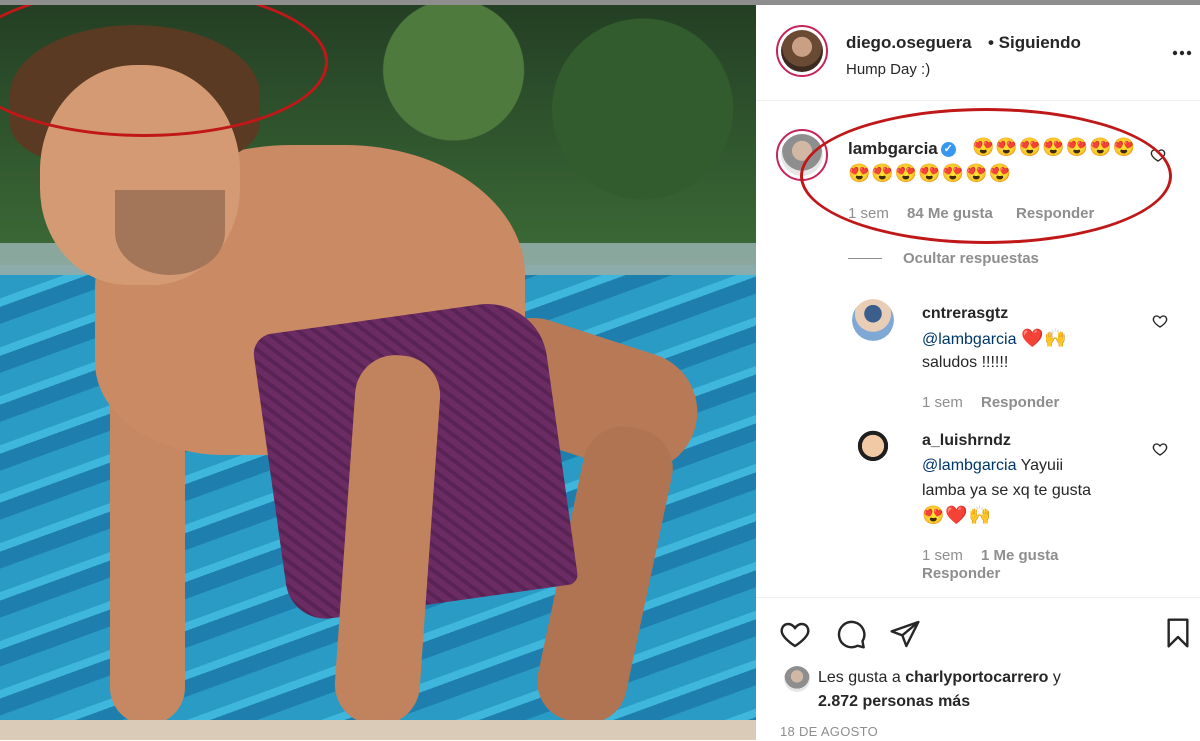  What do you see at coordinates (1056, 677) in the screenshot?
I see `likes-suffix: y` at bounding box center [1056, 677].